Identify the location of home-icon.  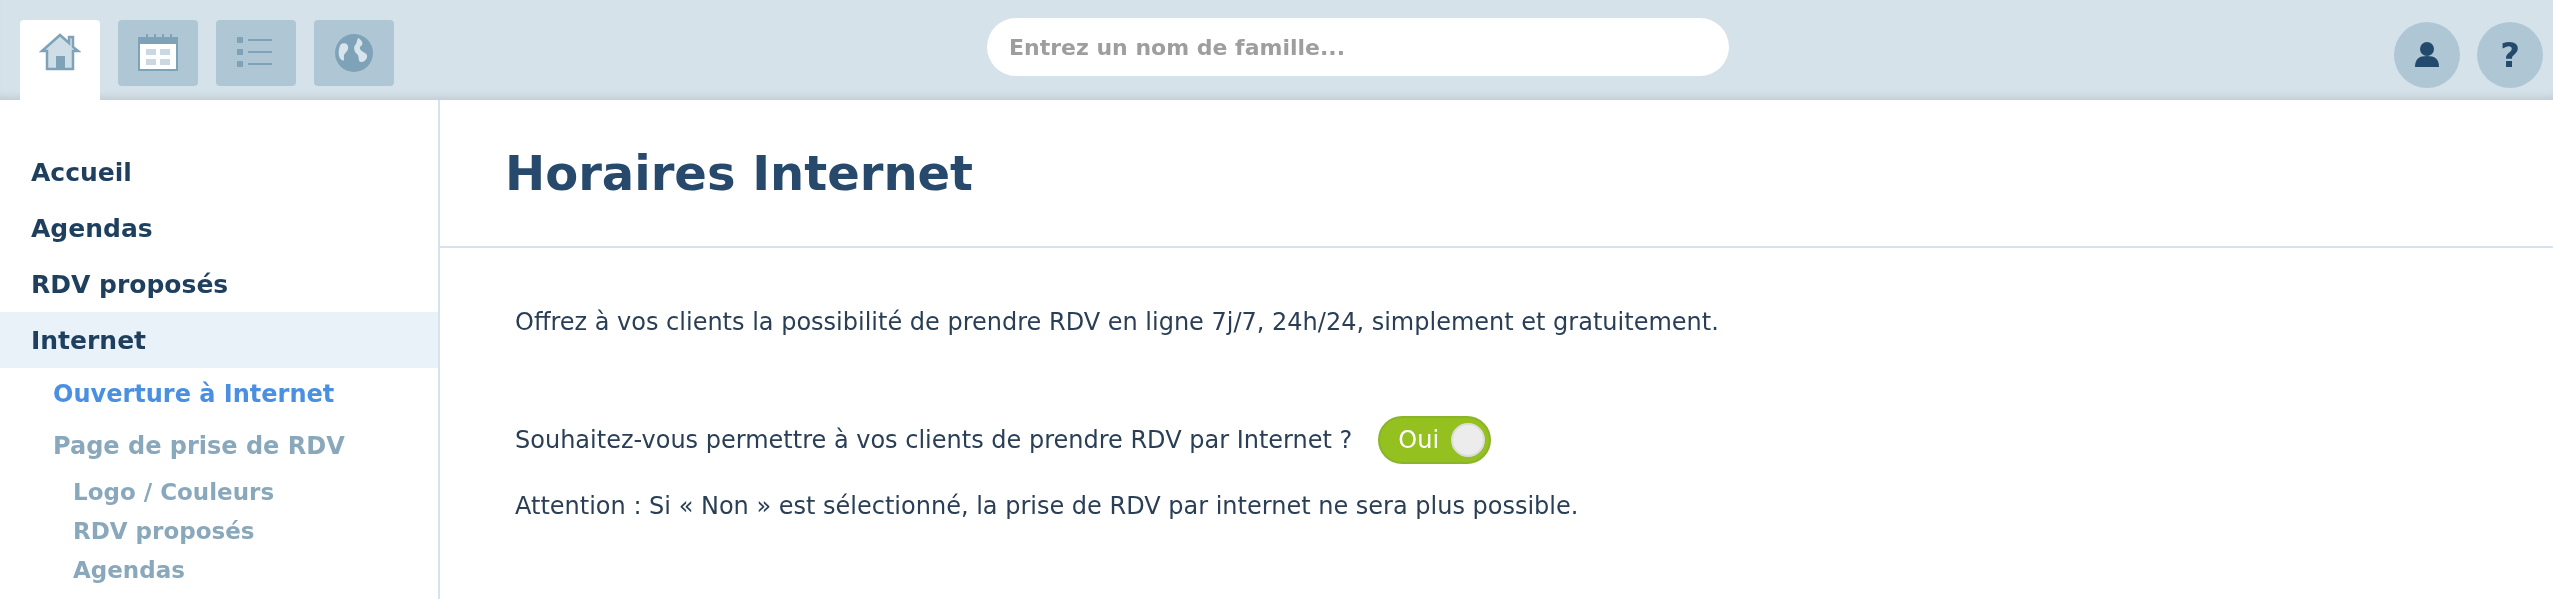
(60, 52).